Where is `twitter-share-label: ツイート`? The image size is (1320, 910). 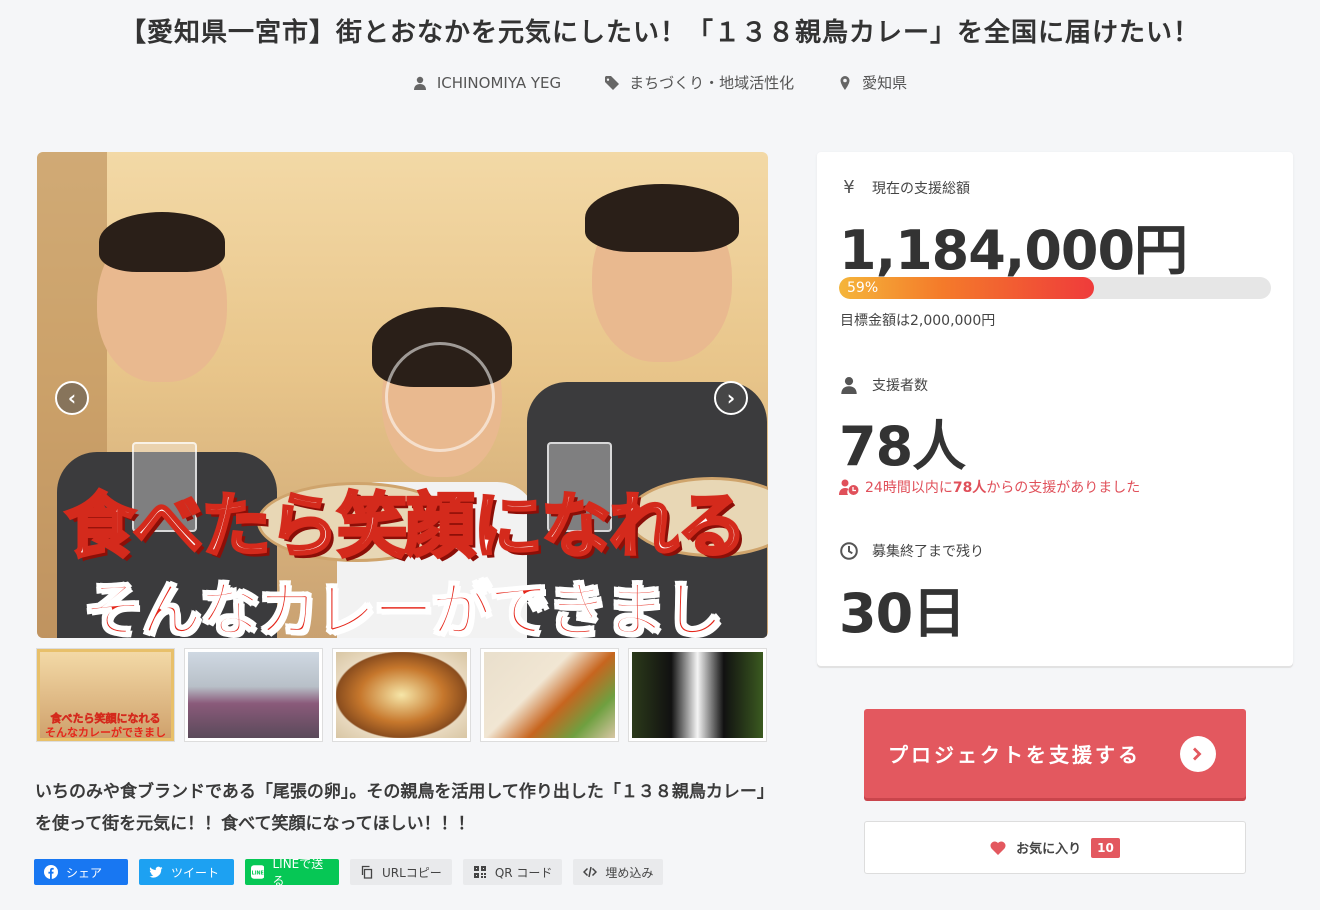
twitter-share-label: ツイート is located at coordinates (195, 872).